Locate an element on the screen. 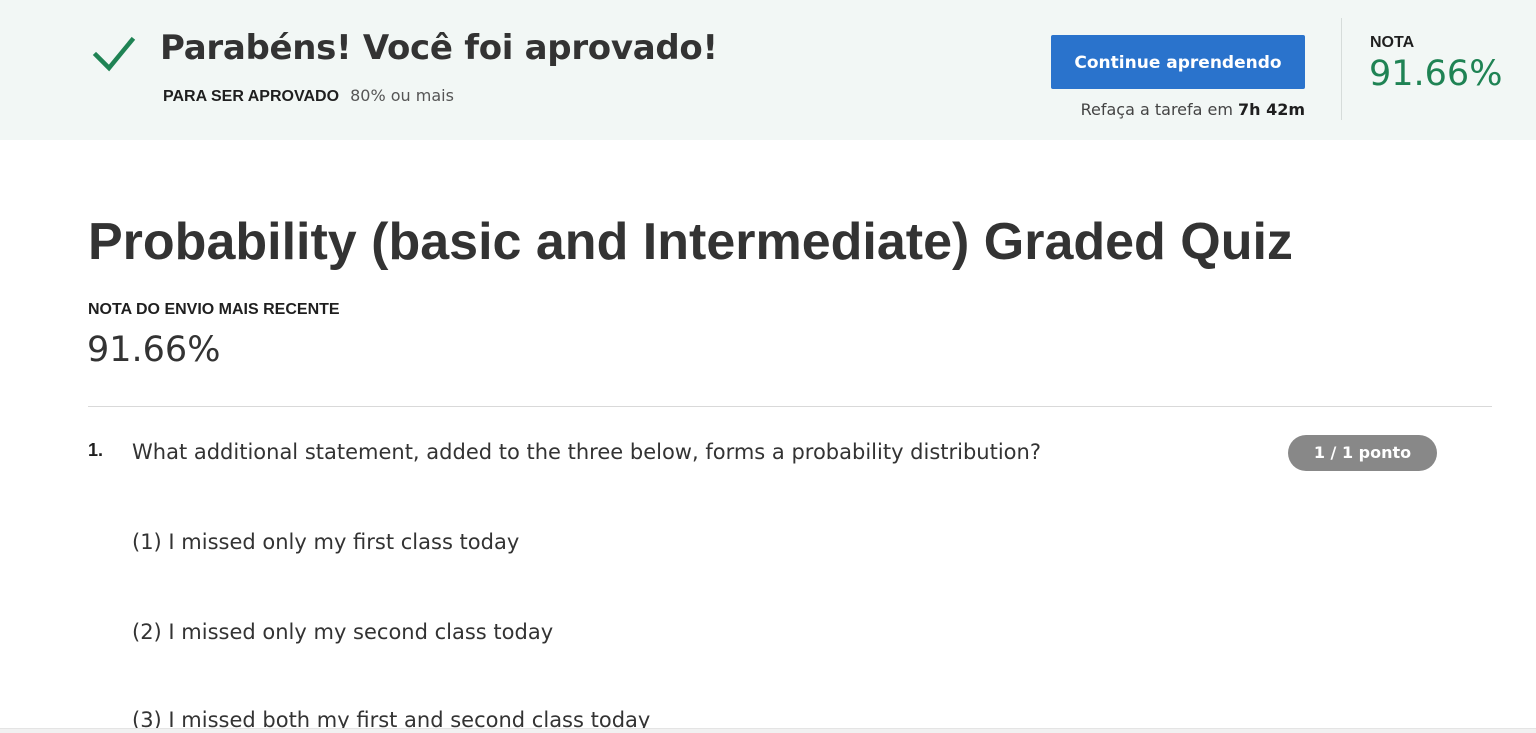 The width and height of the screenshot is (1536, 733). recent-grade-label: NOTA DO ENVIO MAIS RECENTE is located at coordinates (214, 309).